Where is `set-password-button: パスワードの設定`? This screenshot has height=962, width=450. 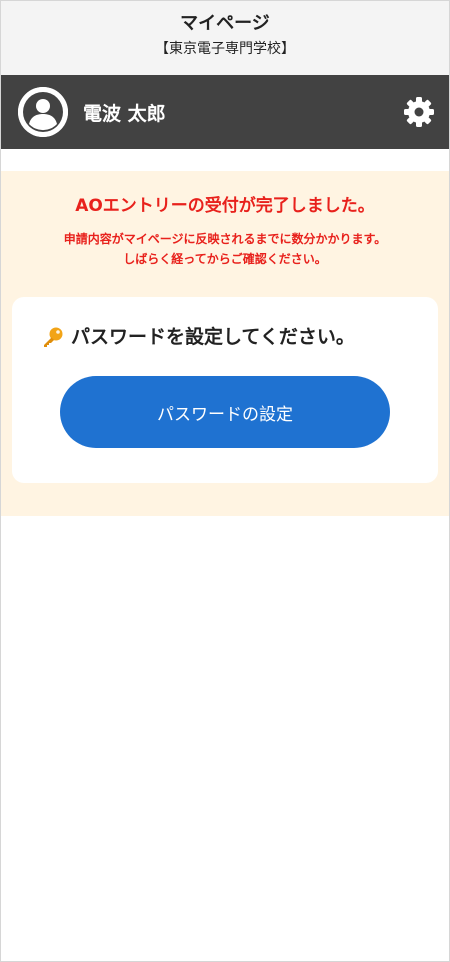 set-password-button: パスワードの設定 is located at coordinates (225, 412).